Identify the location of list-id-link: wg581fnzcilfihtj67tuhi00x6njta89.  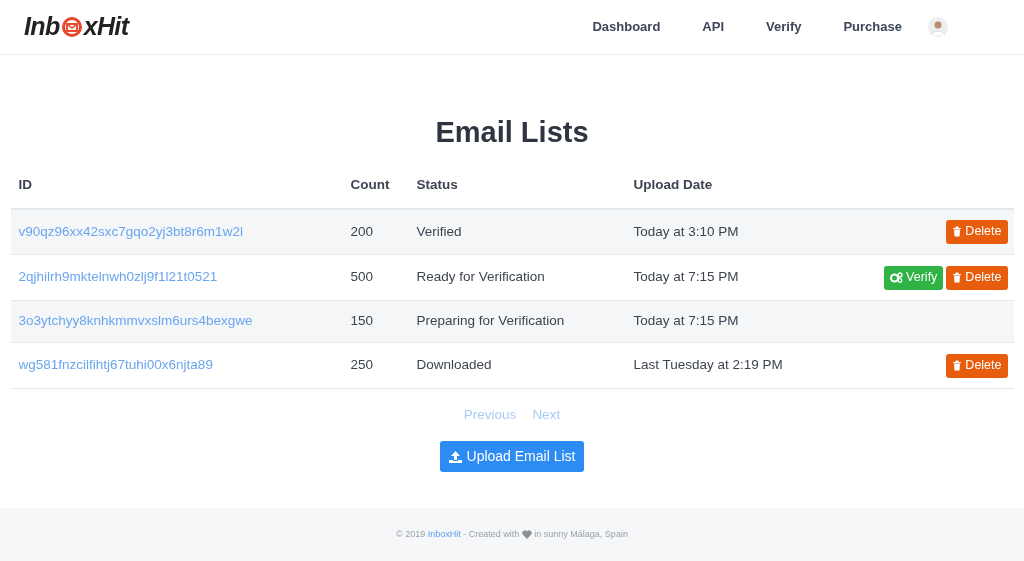
(115, 365).